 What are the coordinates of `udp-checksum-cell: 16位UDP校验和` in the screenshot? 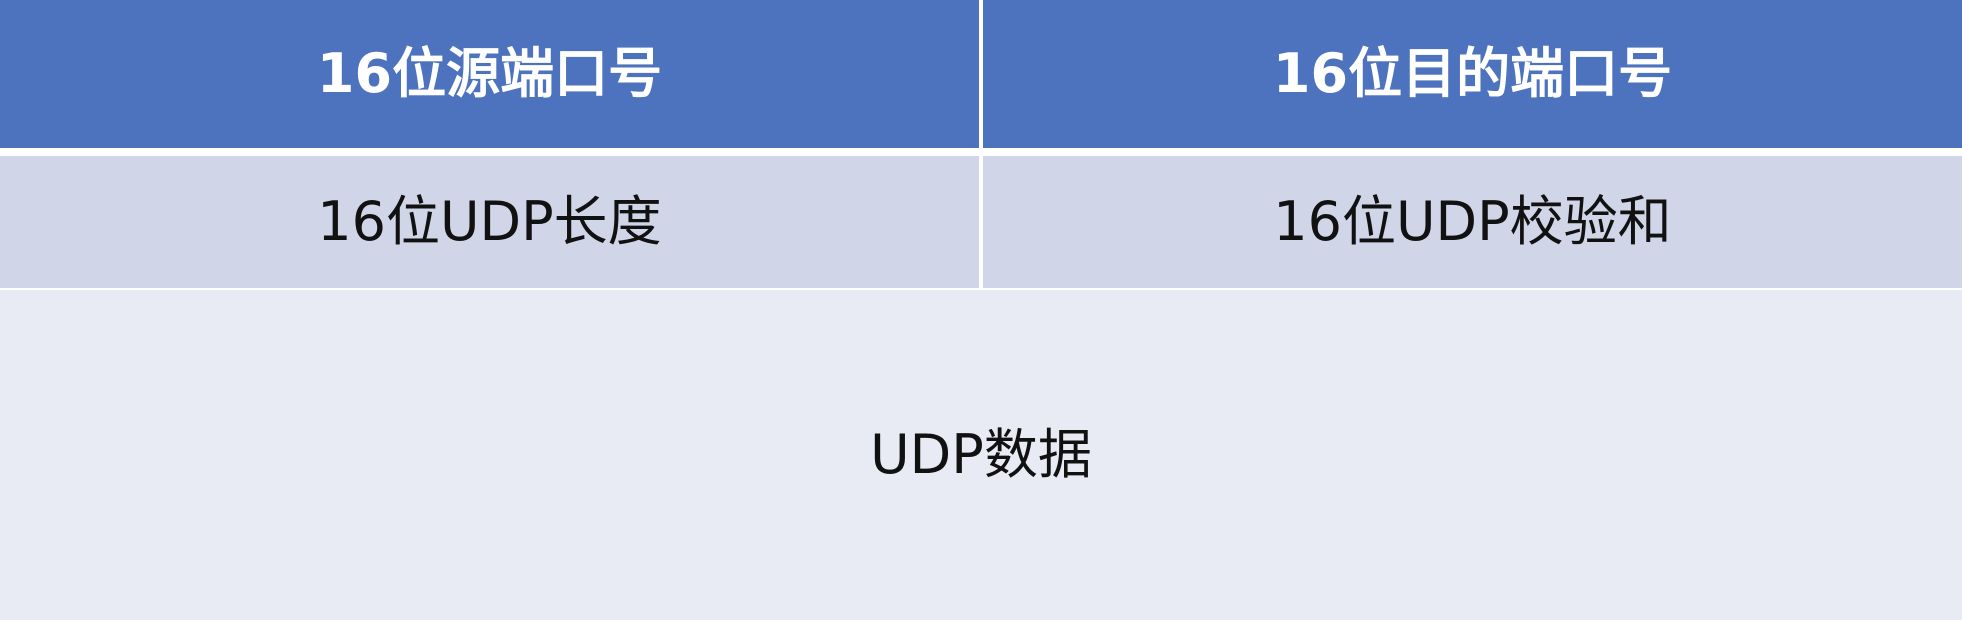 It's located at (1472, 222).